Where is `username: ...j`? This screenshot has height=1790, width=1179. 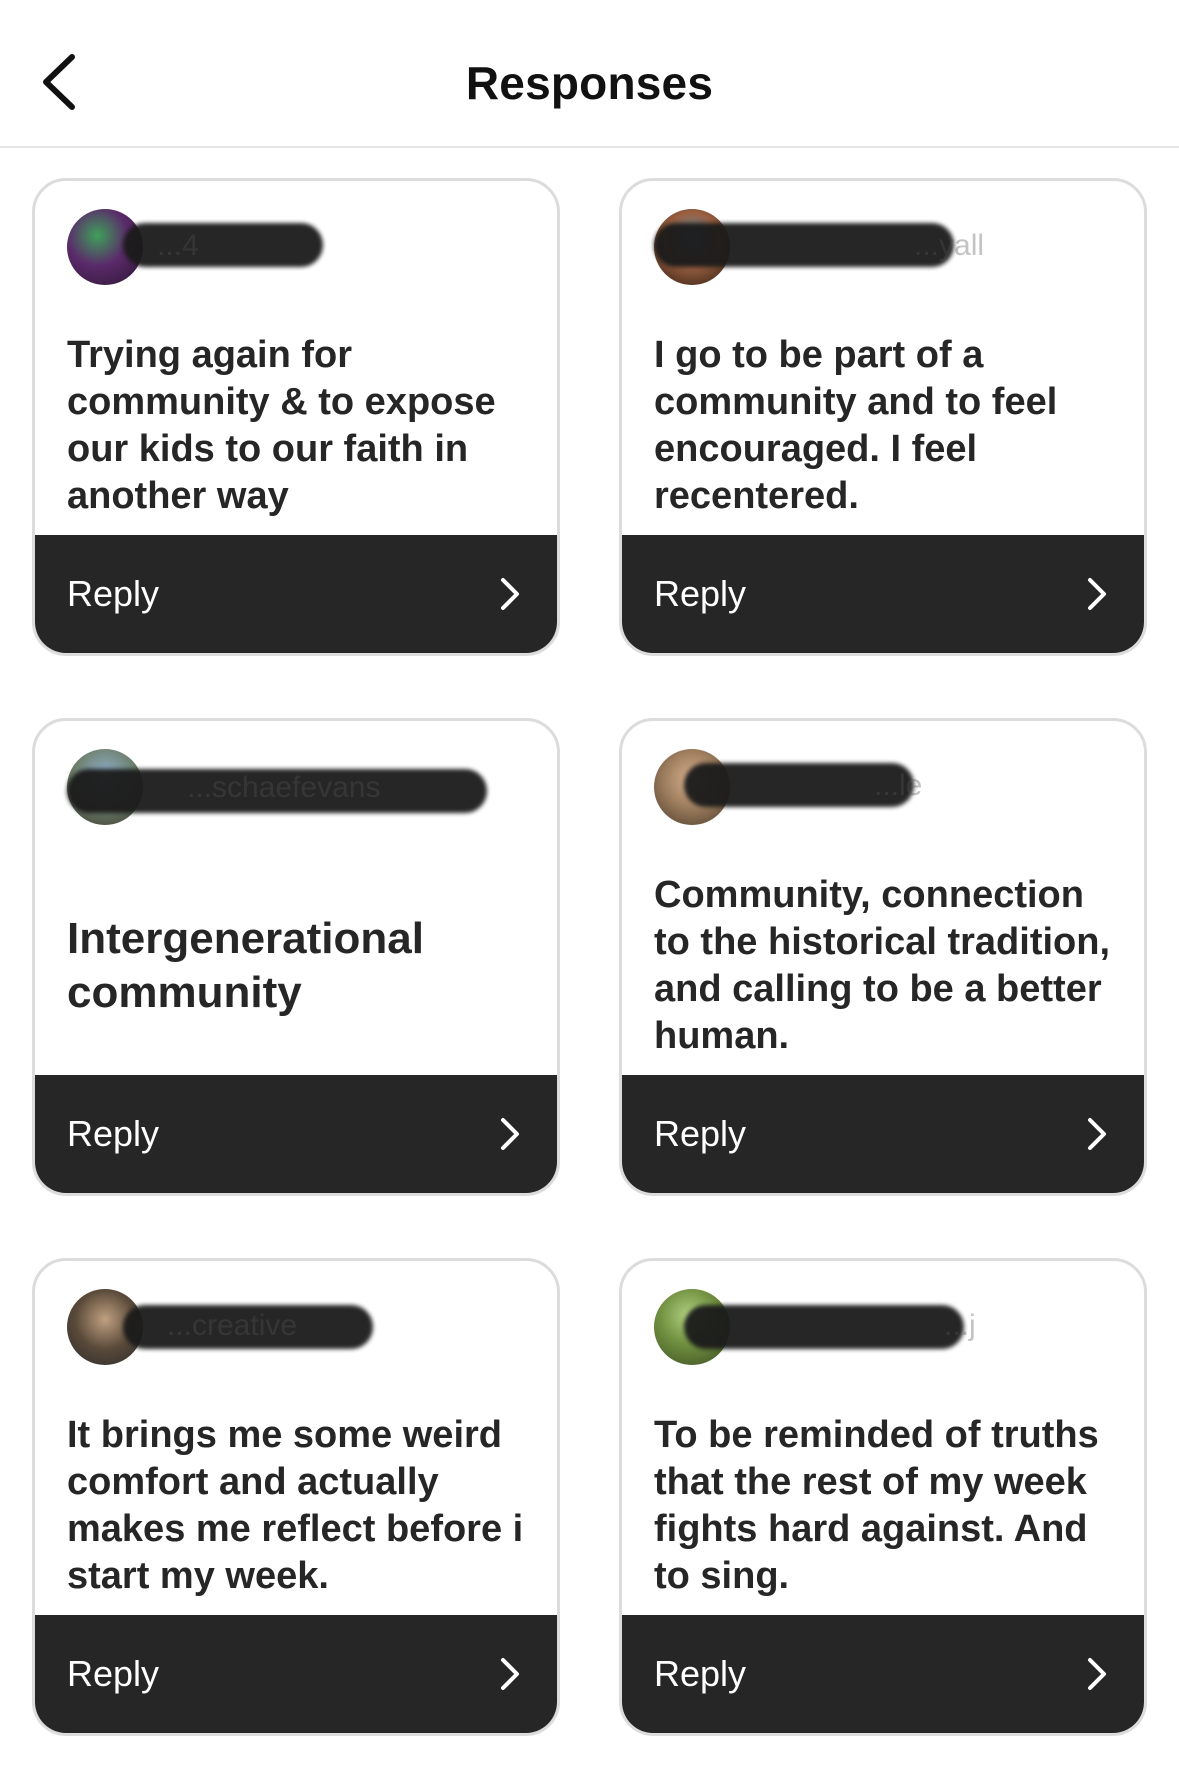
username: ...j is located at coordinates (960, 1326).